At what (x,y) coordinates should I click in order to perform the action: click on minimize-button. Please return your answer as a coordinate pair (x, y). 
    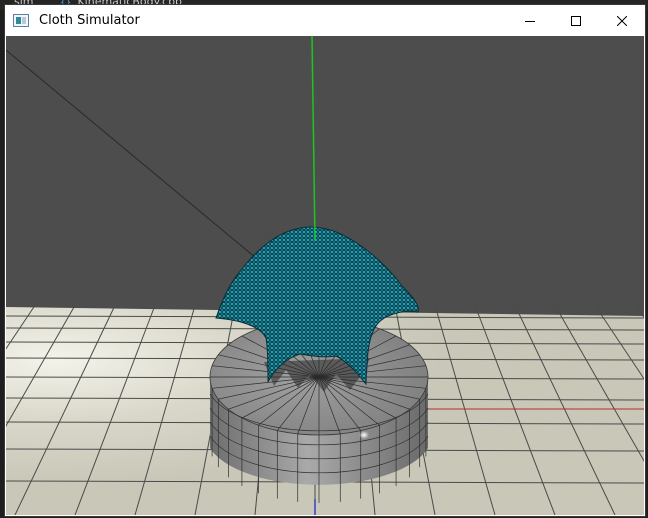
    Looking at the image, I should click on (530, 20).